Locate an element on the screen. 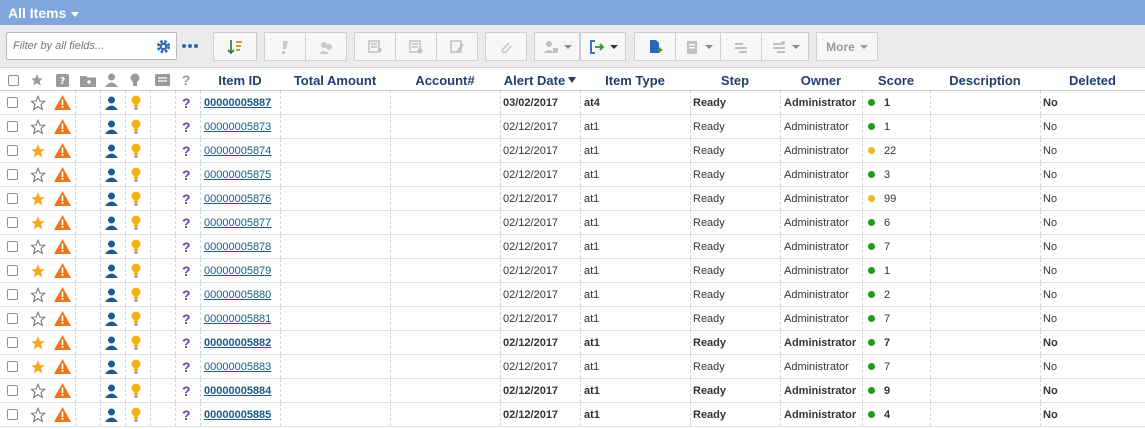  item-id-link: 00000005883 is located at coordinates (237, 366).